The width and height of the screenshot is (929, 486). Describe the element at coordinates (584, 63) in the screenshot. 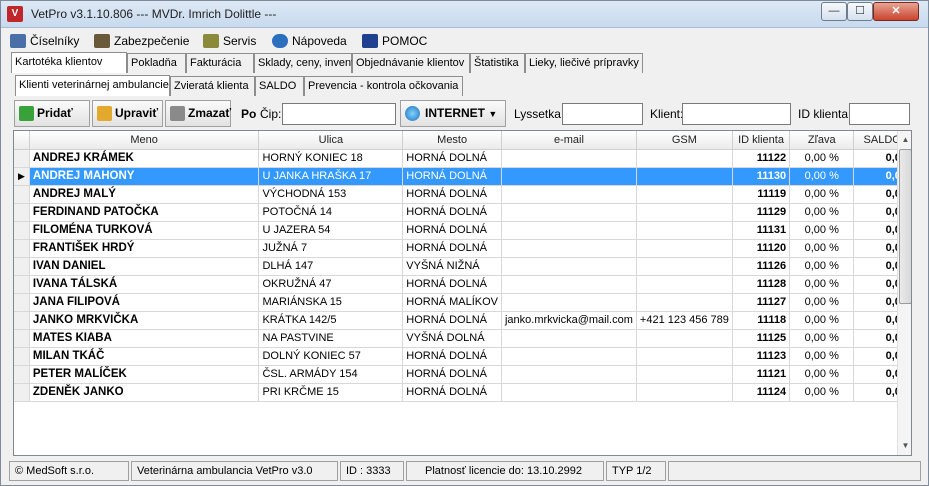

I see `tab-lieky: Lieky, liečivé prípravky` at that location.